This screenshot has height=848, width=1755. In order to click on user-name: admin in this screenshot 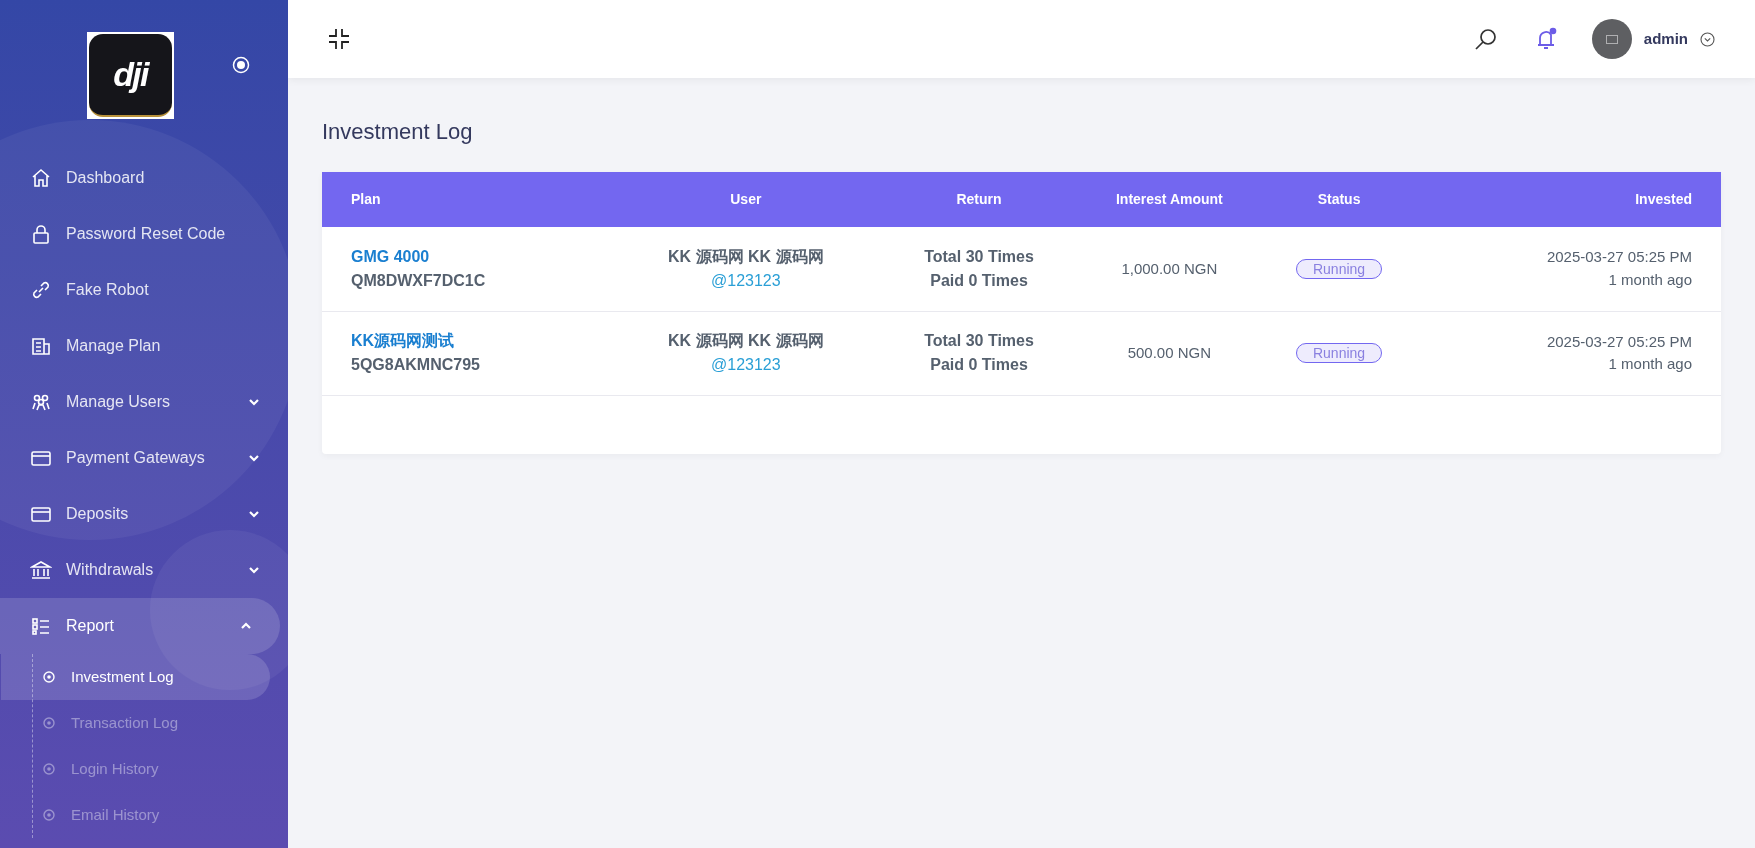, I will do `click(1665, 39)`.